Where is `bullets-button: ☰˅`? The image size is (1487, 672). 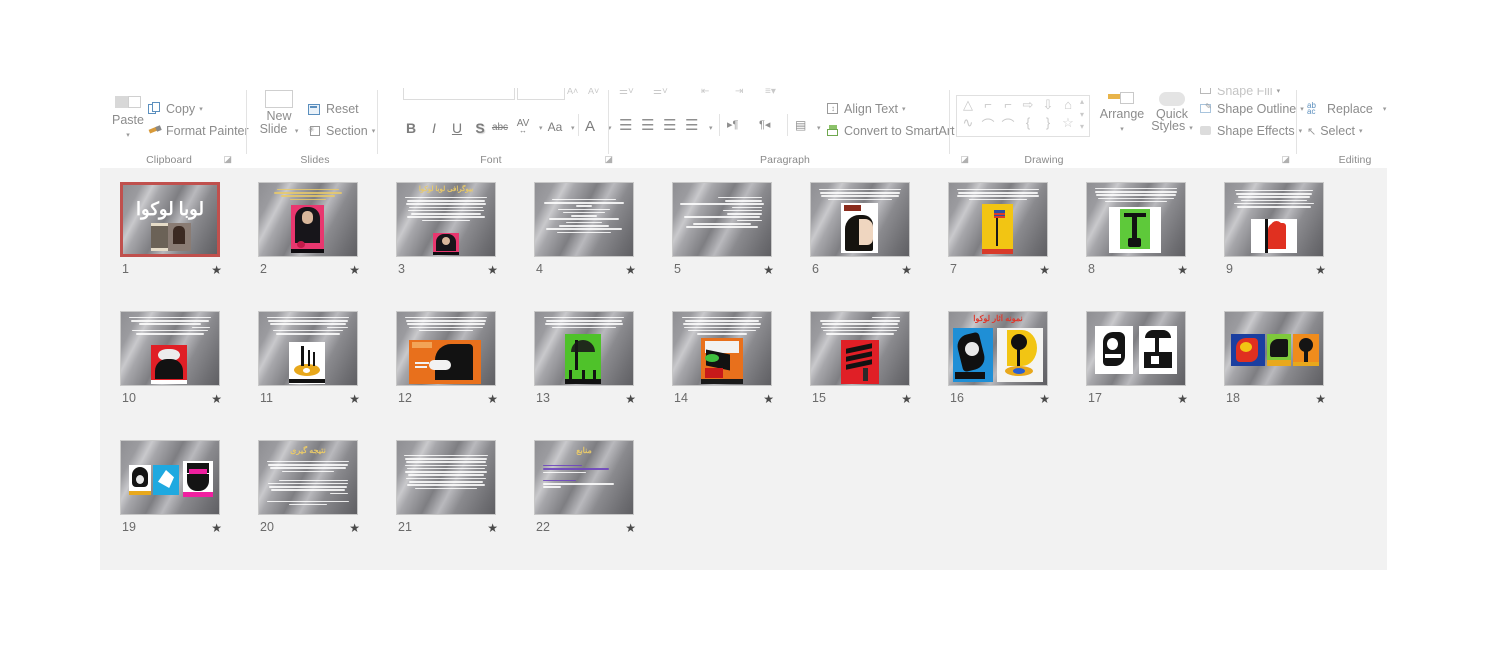
bullets-button: ☰˅ is located at coordinates (626, 92).